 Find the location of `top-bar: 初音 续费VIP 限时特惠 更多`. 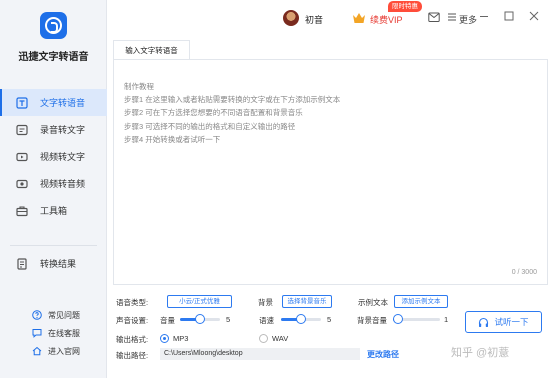

top-bar: 初音 续费VIP 限时特惠 更多 is located at coordinates (330, 18).